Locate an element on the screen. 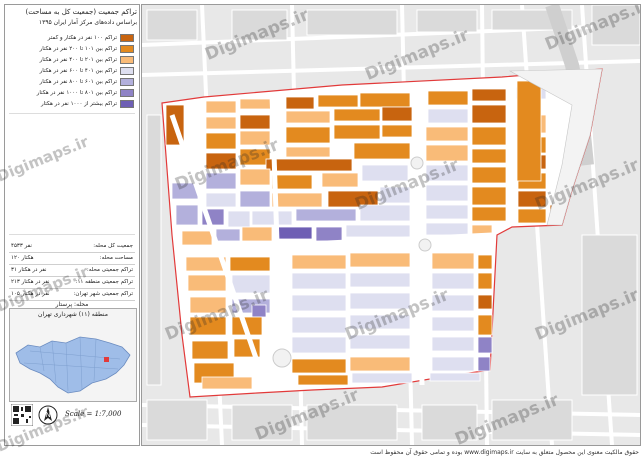  stat-label: تراکم جمعیتی منطقه ۱۱: is located at coordinates (104, 282).